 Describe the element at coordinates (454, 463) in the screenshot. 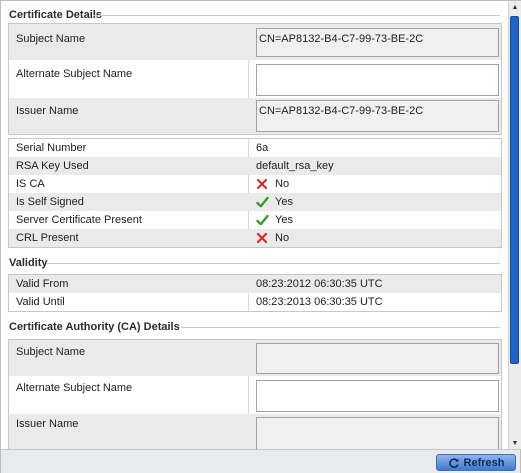

I see `refresh-icon` at that location.